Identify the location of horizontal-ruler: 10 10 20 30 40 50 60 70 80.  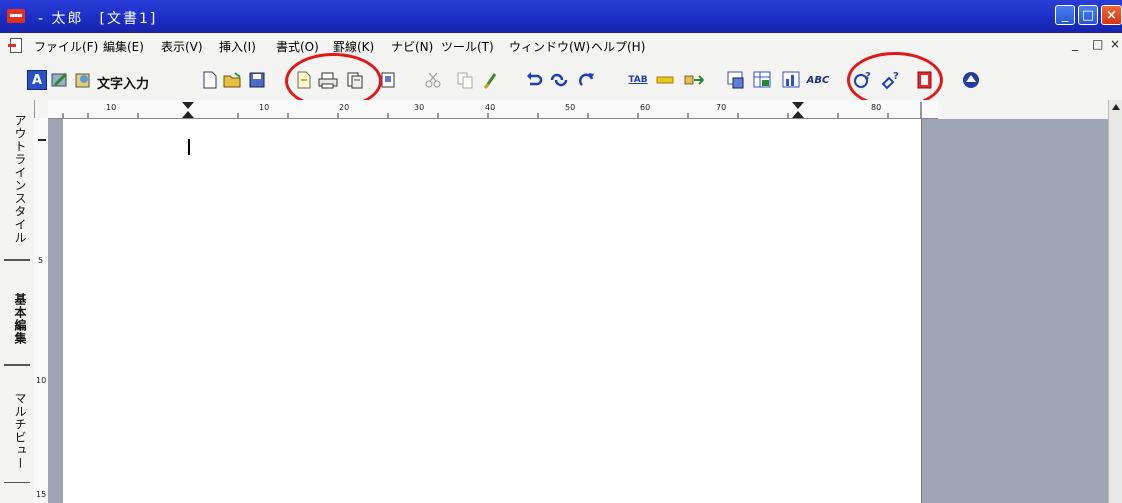
(493, 109).